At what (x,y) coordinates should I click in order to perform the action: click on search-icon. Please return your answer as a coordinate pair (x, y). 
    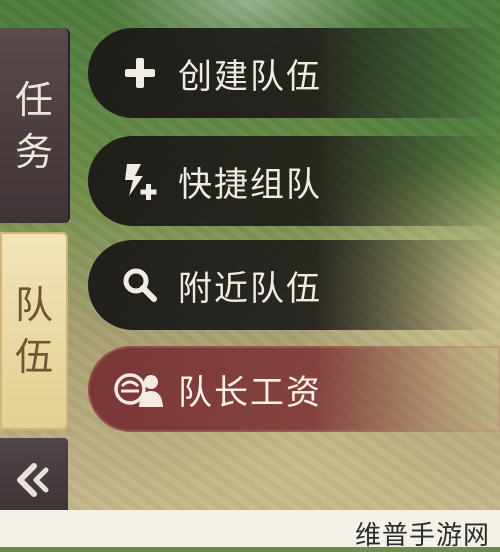
    Looking at the image, I should click on (140, 285).